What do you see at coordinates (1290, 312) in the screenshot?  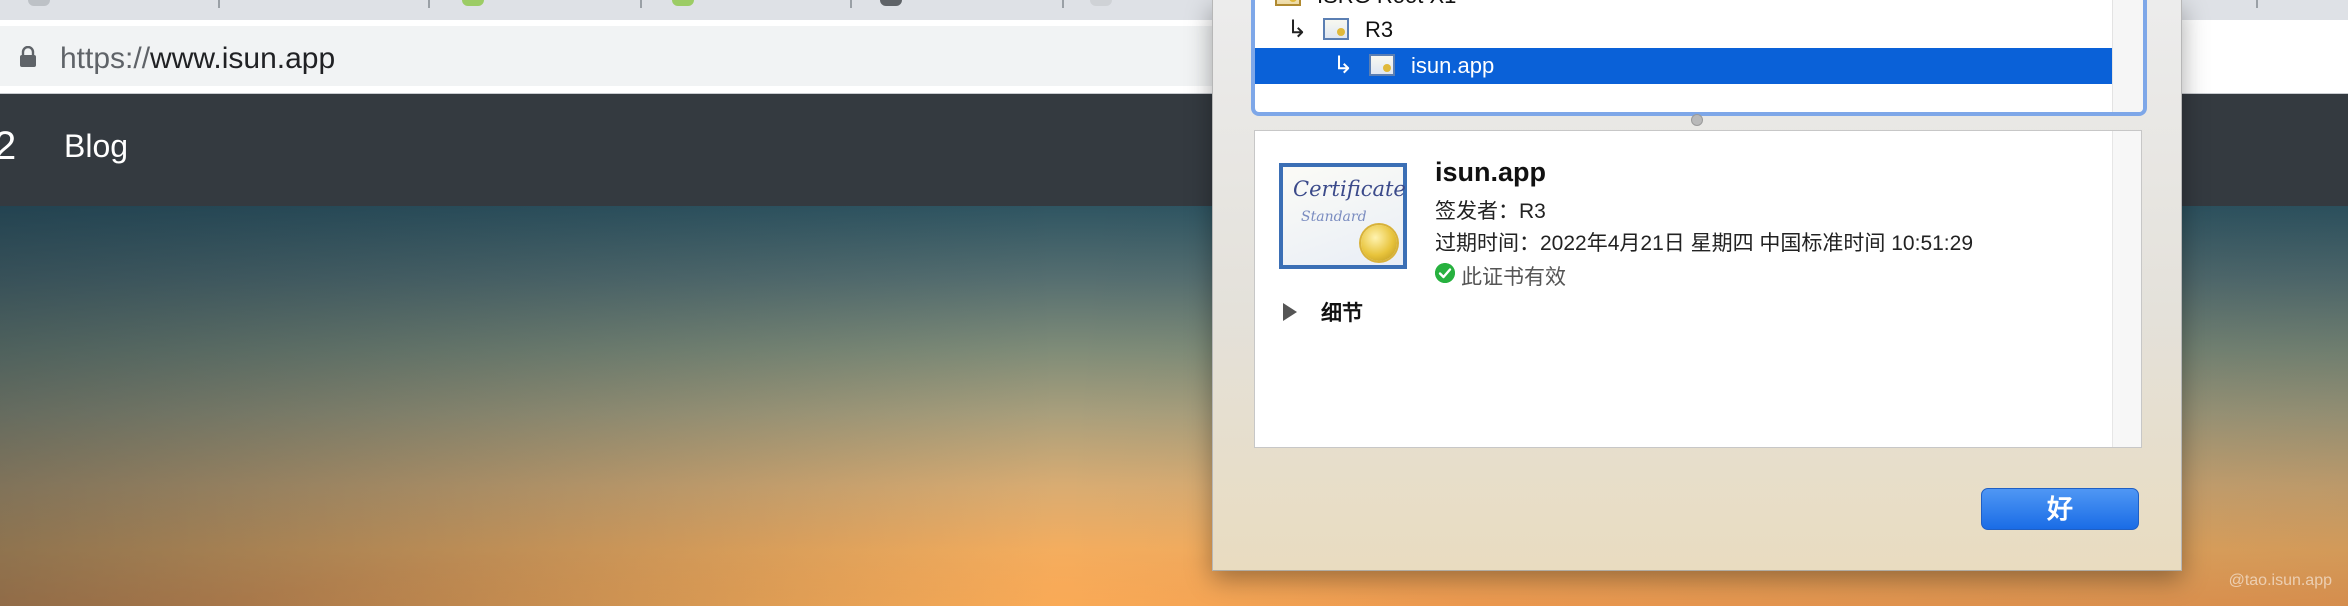 I see `disclosure-triangle-icon` at bounding box center [1290, 312].